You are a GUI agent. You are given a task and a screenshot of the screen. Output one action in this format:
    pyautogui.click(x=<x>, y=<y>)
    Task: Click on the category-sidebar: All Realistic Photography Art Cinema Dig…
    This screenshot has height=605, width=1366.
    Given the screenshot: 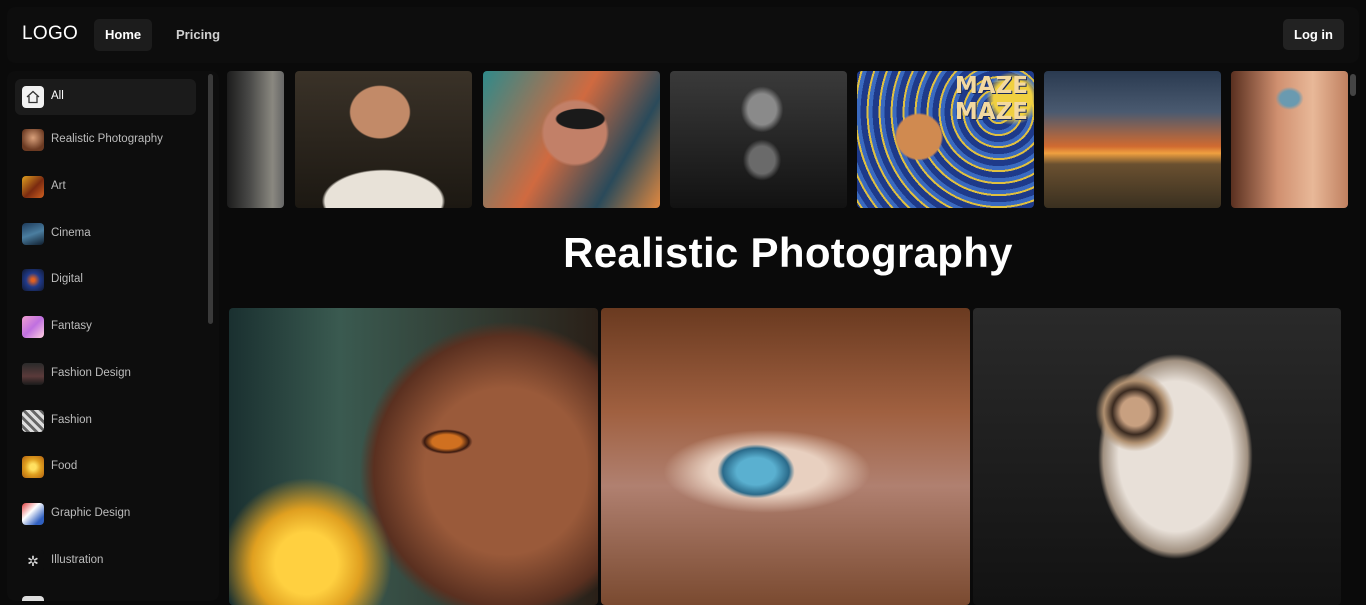 What is the action you would take?
    pyautogui.click(x=113, y=336)
    